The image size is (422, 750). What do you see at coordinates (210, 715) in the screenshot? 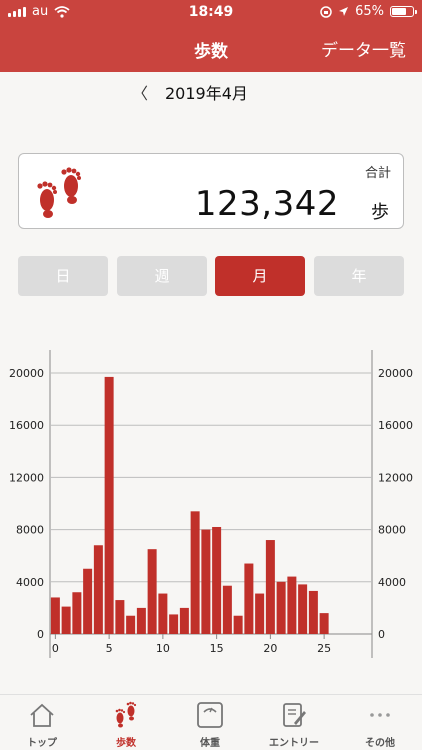
I see `scale-icon` at bounding box center [210, 715].